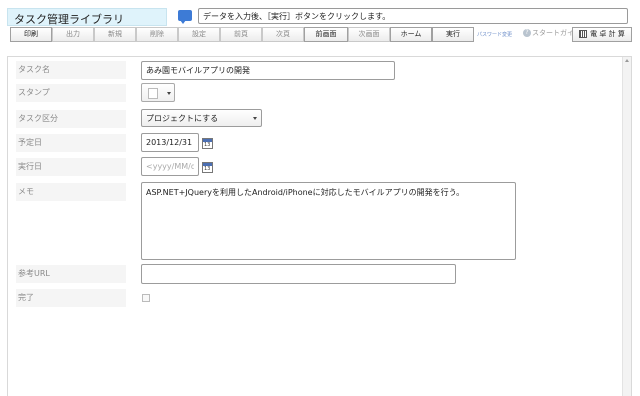  What do you see at coordinates (71, 274) in the screenshot?
I see `reference-url-label: 参考URL` at bounding box center [71, 274].